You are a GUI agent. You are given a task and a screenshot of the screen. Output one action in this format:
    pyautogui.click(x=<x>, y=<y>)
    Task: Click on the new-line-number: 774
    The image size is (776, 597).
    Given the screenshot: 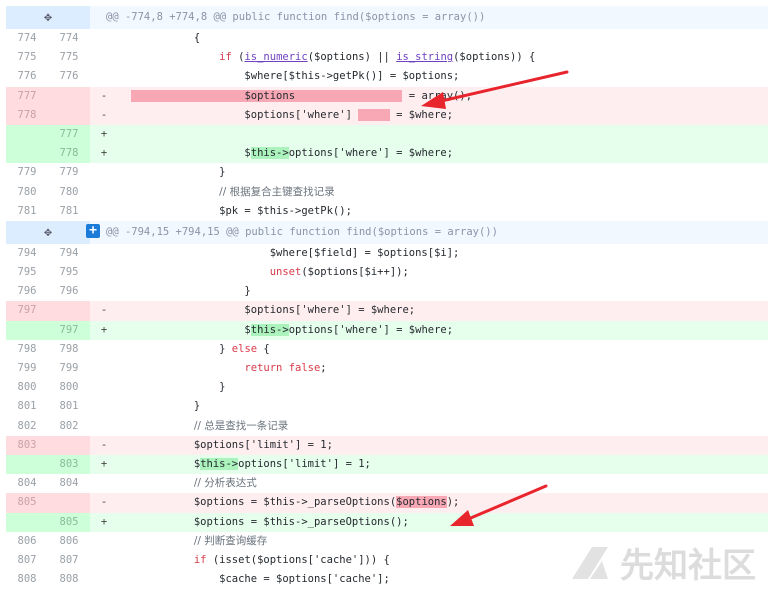 What is the action you would take?
    pyautogui.click(x=69, y=39)
    